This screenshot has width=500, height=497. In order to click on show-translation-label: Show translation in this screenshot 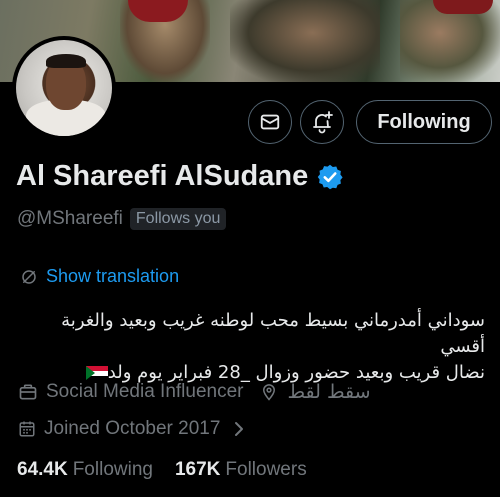, I will do `click(113, 276)`.